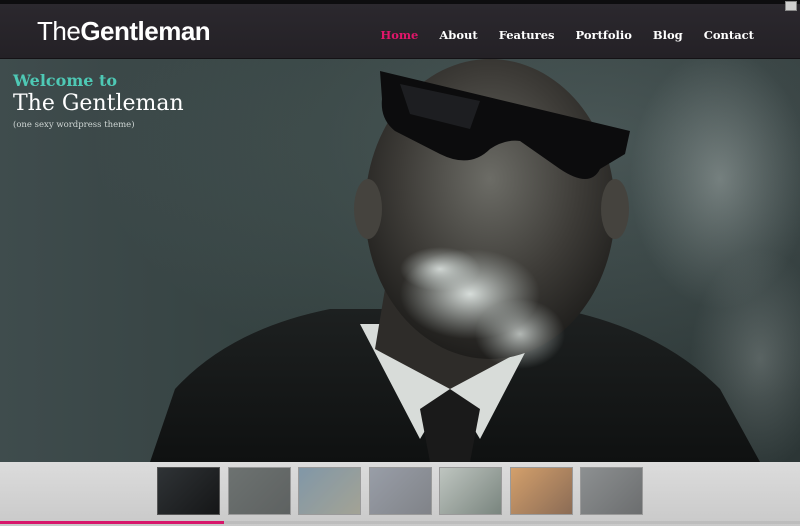 The height and width of the screenshot is (526, 800). What do you see at coordinates (145, 31) in the screenshot?
I see `logo-bold-text: Gentleman` at bounding box center [145, 31].